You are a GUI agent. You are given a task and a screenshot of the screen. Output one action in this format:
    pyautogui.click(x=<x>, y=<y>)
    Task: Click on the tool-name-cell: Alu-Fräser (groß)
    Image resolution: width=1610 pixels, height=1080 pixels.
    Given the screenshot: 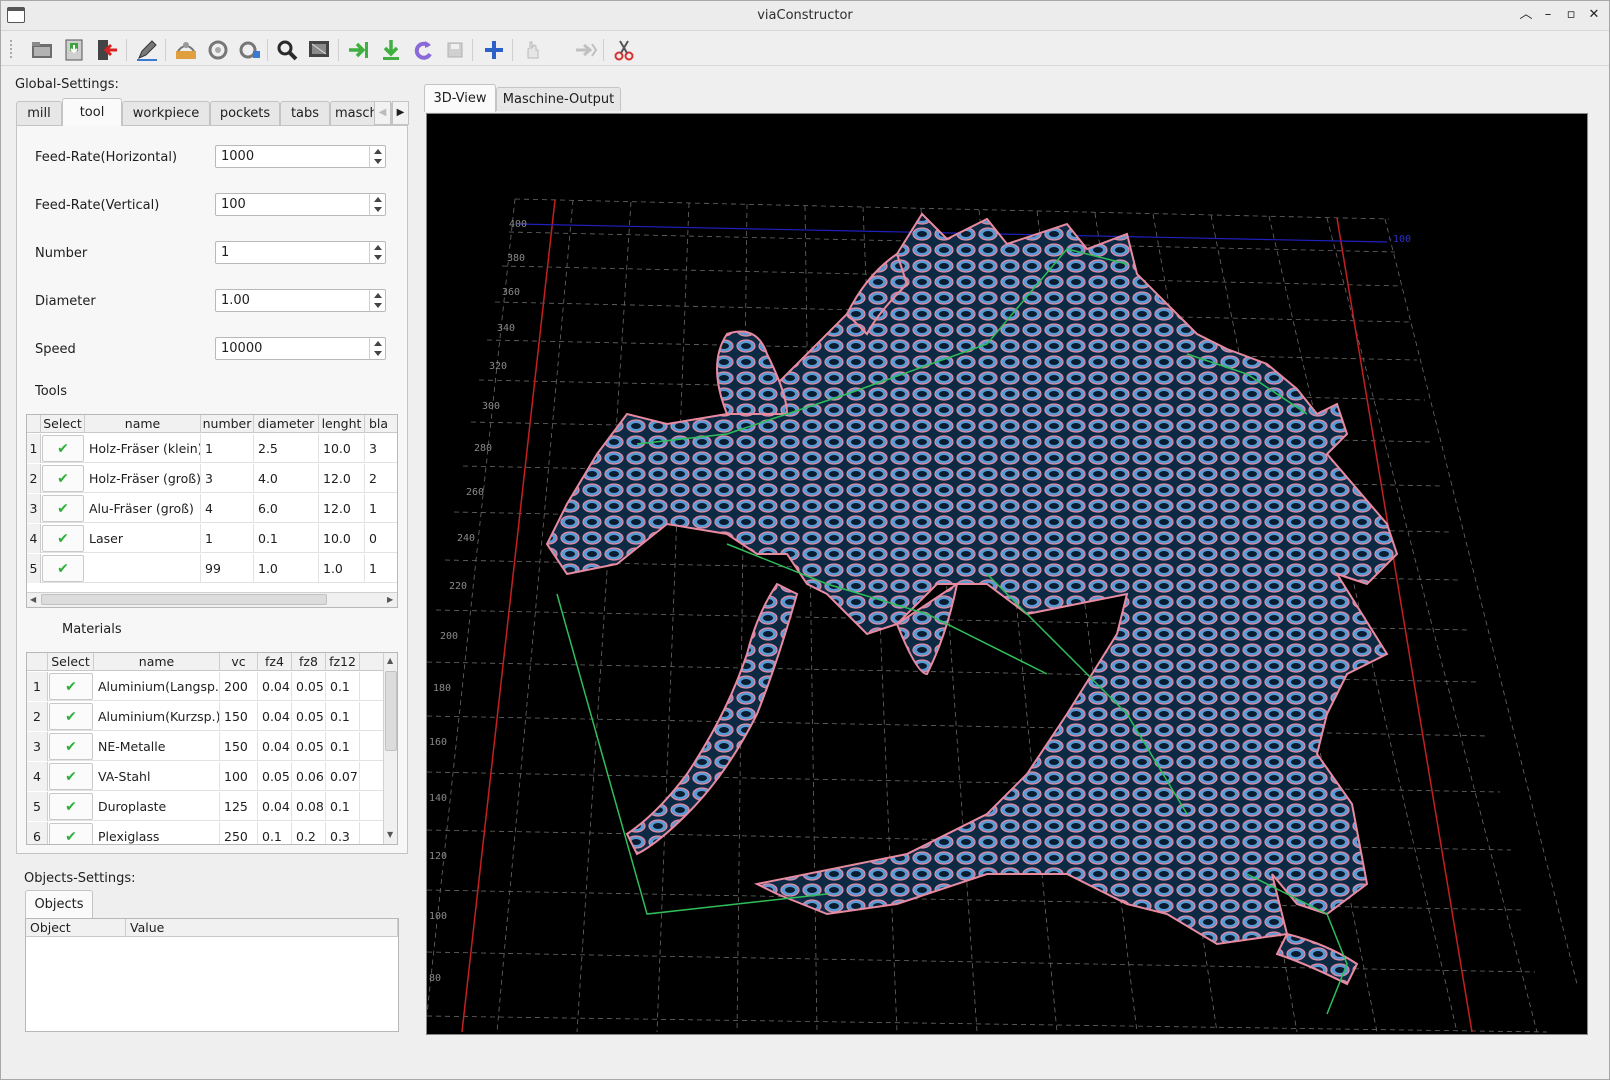 What is the action you would take?
    pyautogui.click(x=143, y=508)
    